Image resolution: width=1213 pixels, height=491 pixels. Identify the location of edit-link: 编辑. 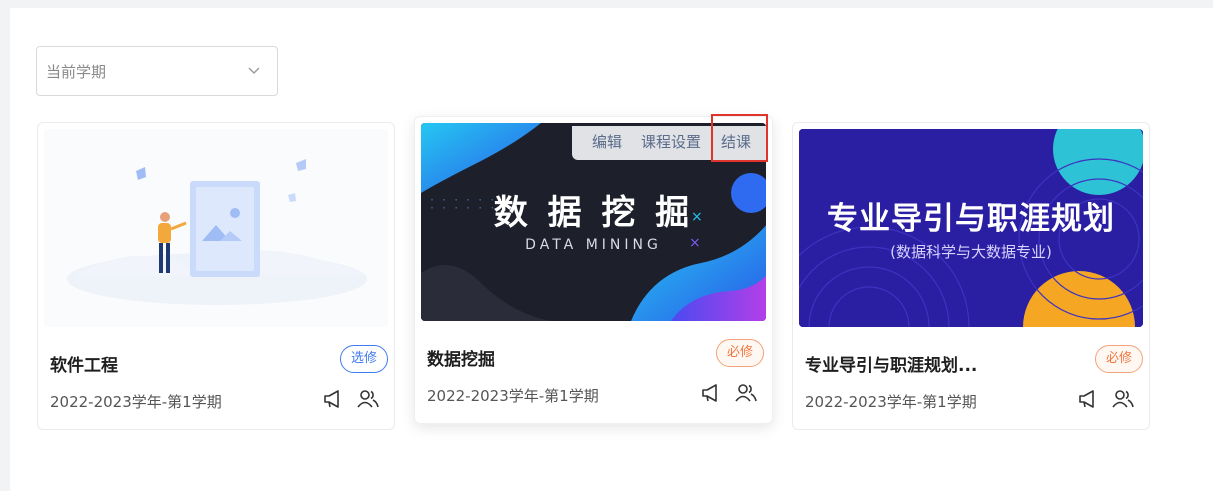
(607, 141).